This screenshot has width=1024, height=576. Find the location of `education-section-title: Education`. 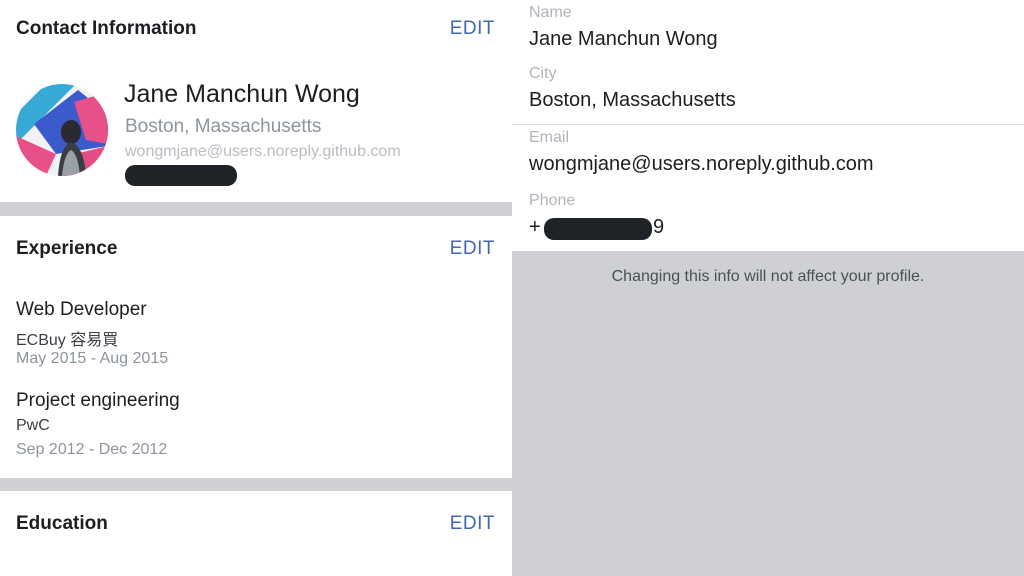

education-section-title: Education is located at coordinates (62, 523).